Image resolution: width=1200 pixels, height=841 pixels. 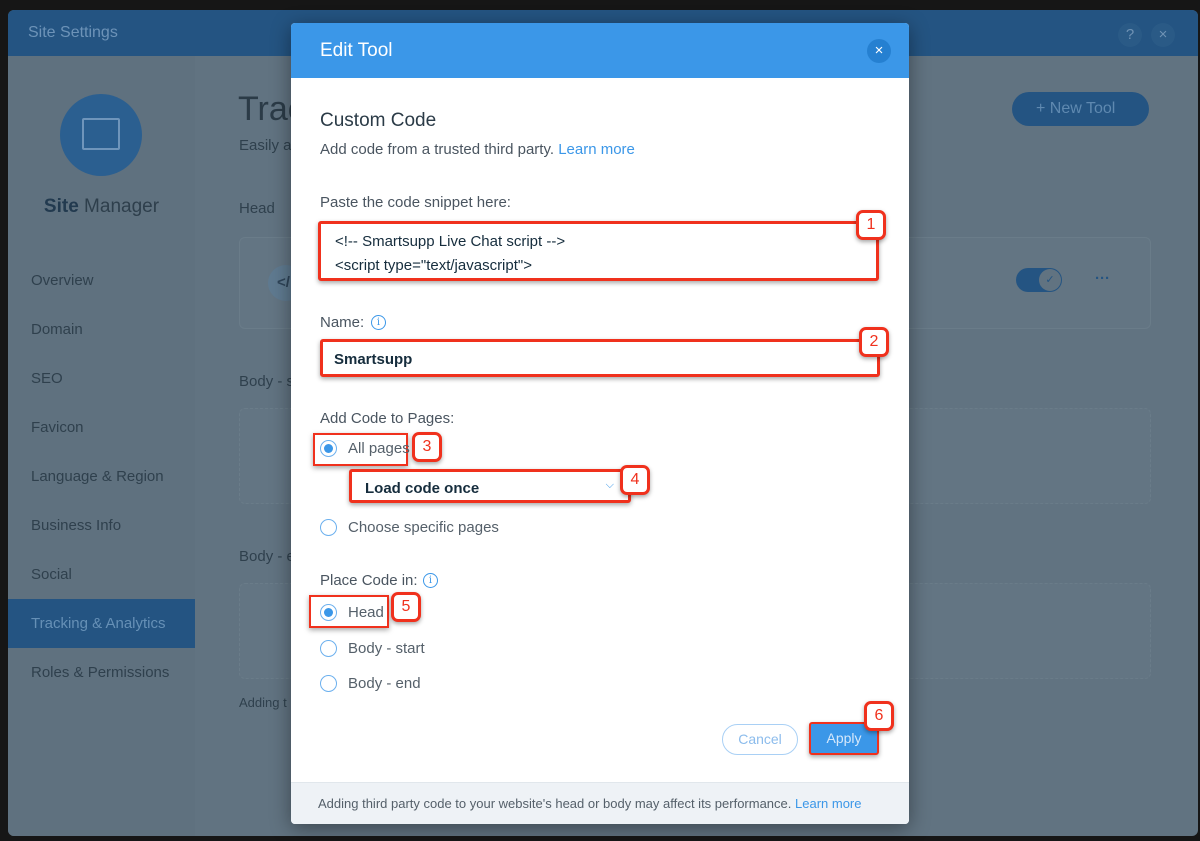 I want to click on sidebar-item-favicon: Favicon, so click(x=101, y=427).